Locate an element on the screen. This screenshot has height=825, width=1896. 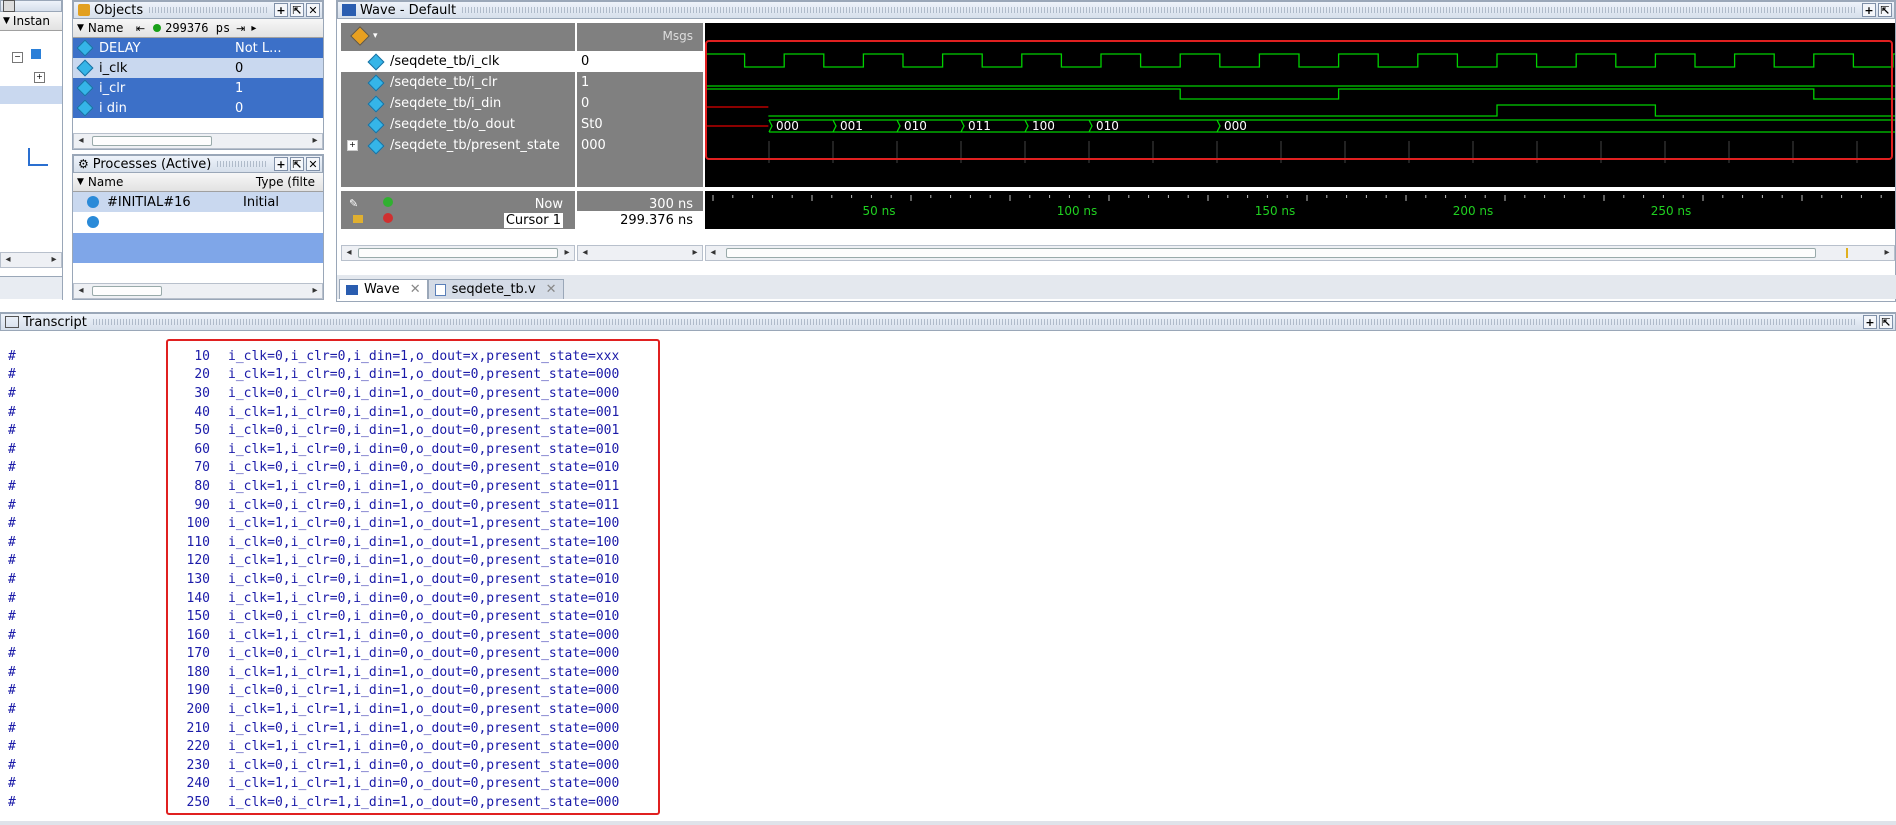
cursor-label: Cursor 1 is located at coordinates (533, 220).